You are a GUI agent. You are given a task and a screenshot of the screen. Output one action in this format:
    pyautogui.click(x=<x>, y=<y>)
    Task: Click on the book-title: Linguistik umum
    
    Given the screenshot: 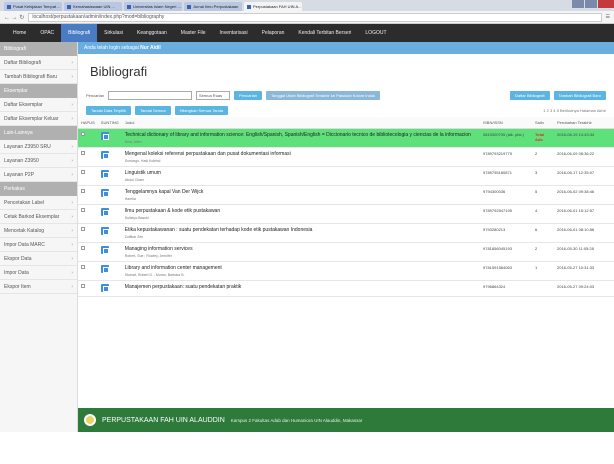 What is the action you would take?
    pyautogui.click(x=301, y=173)
    